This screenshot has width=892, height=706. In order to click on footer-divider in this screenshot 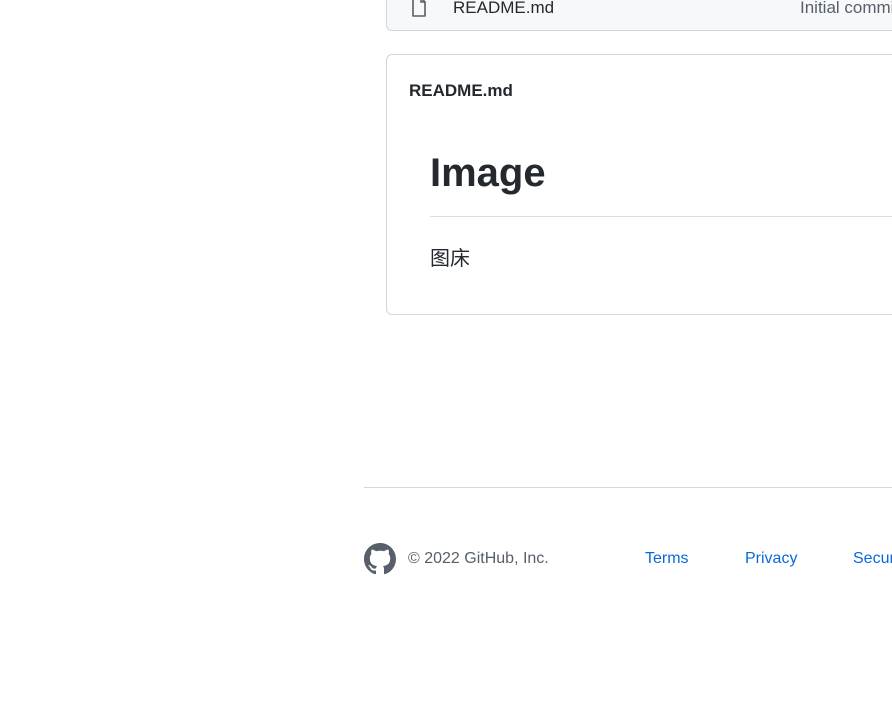, I will do `click(628, 487)`.